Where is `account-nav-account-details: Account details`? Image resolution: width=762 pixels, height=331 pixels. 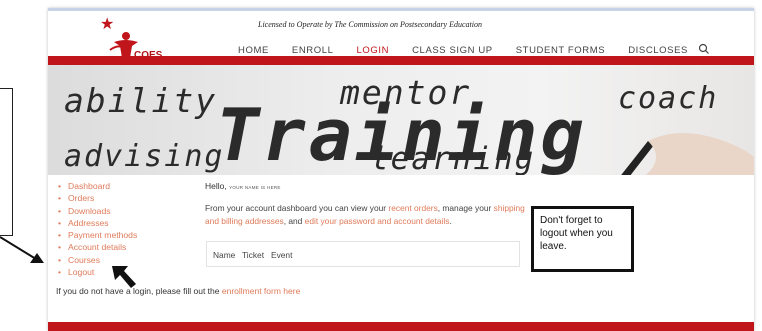
account-nav-account-details: Account details is located at coordinates (97, 247).